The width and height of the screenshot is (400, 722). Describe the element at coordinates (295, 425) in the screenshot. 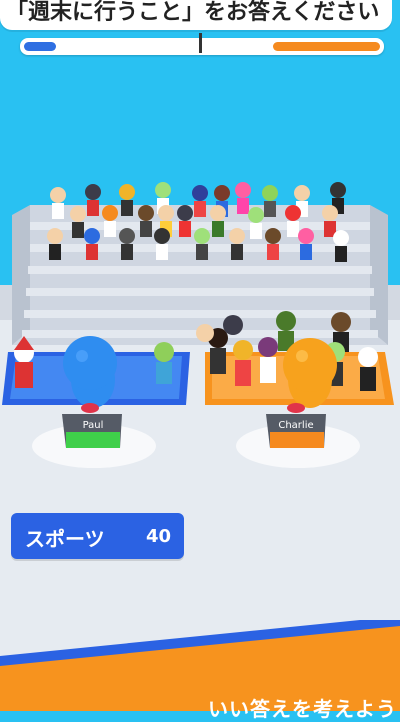

I see `player-right-nameplate: Charlie` at that location.